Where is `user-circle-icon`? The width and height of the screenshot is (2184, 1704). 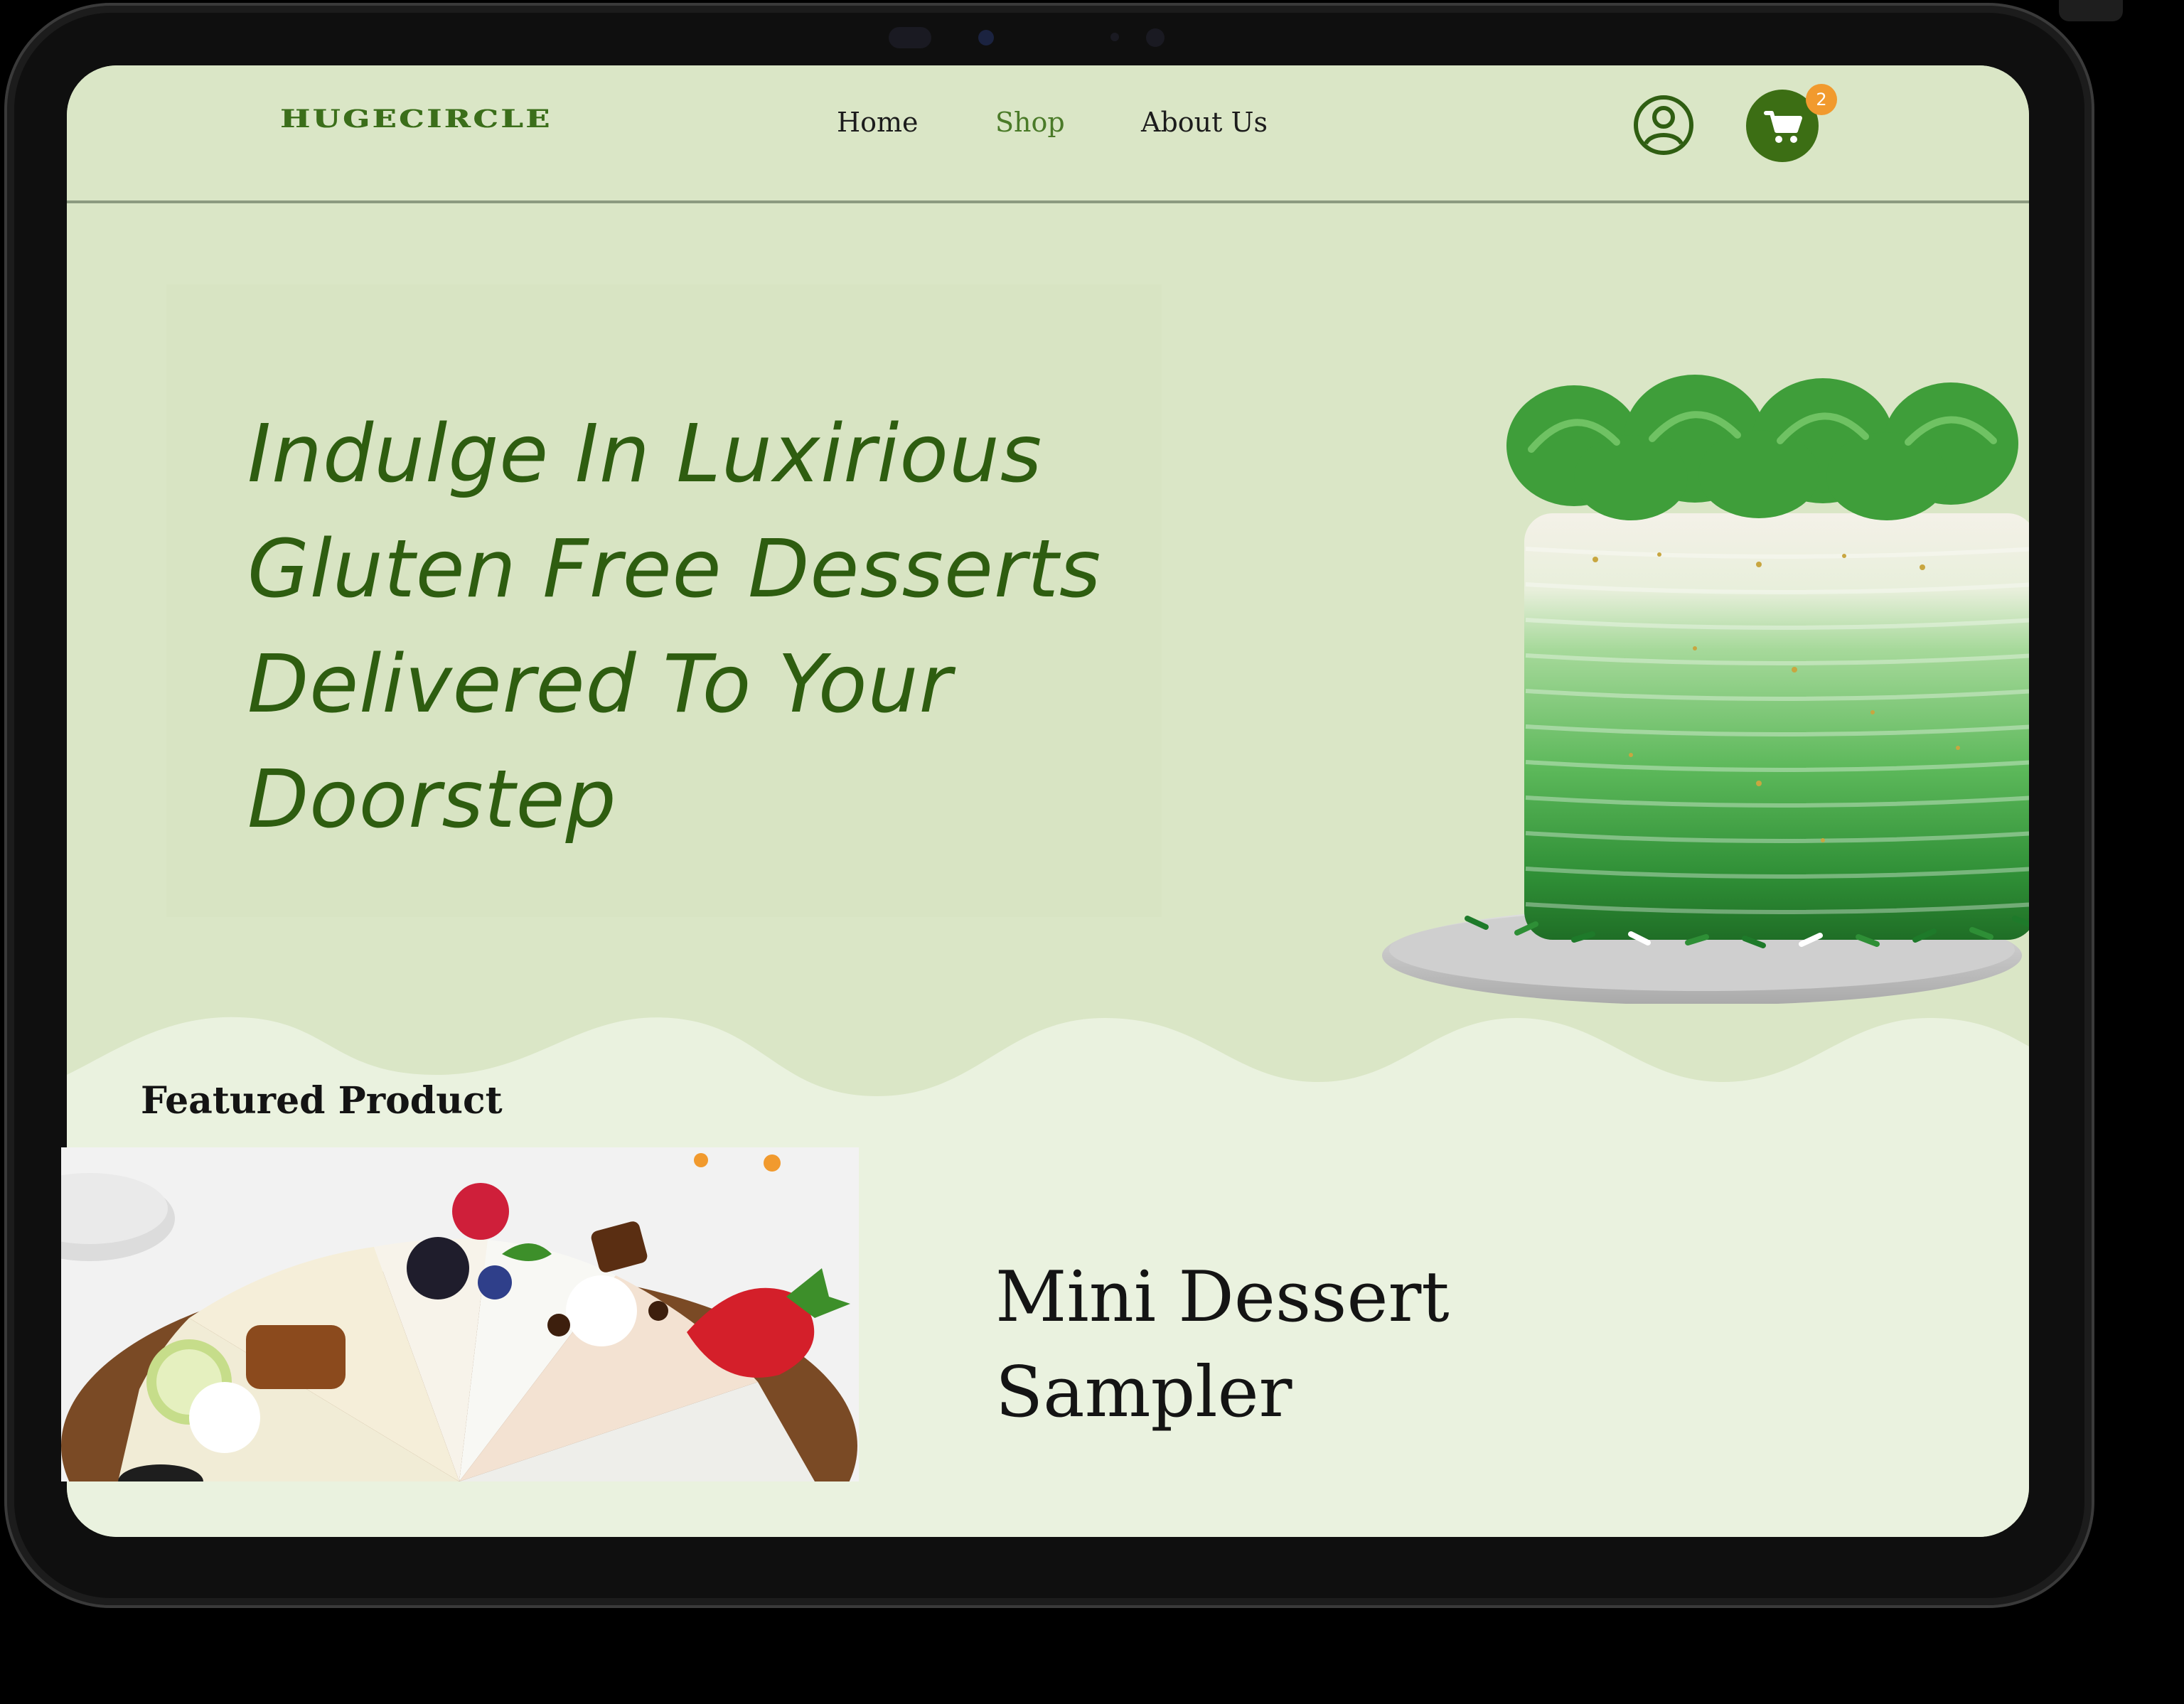 user-circle-icon is located at coordinates (1663, 125).